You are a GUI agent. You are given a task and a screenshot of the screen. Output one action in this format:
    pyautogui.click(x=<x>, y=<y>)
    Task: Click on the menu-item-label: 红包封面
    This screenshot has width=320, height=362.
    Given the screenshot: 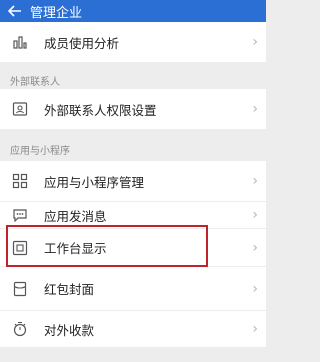 What is the action you would take?
    pyautogui.click(x=69, y=289)
    